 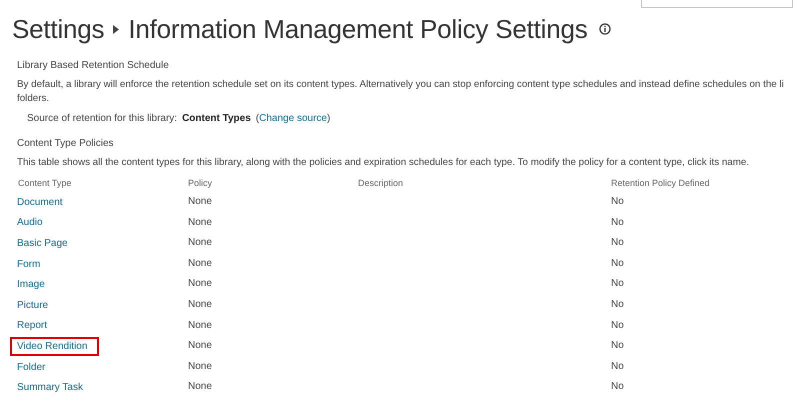 I want to click on content-type-link: Picture, so click(x=35, y=305).